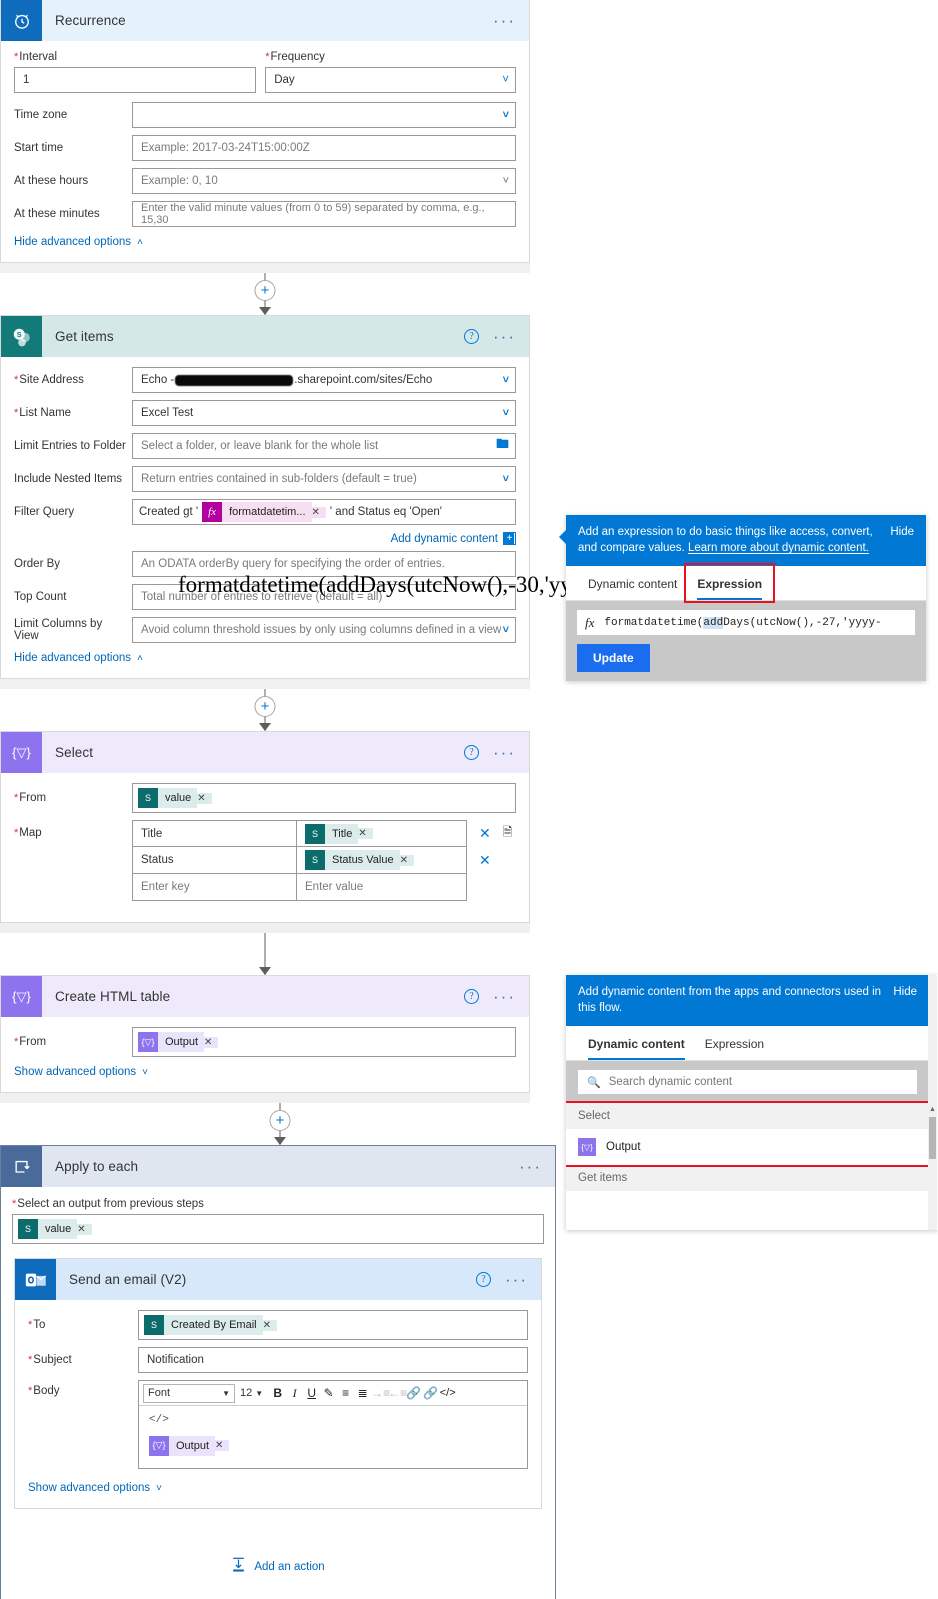 The image size is (938, 1599). I want to click on card-header-send-email: Send an email (V2) ? ···, so click(278, 1279).